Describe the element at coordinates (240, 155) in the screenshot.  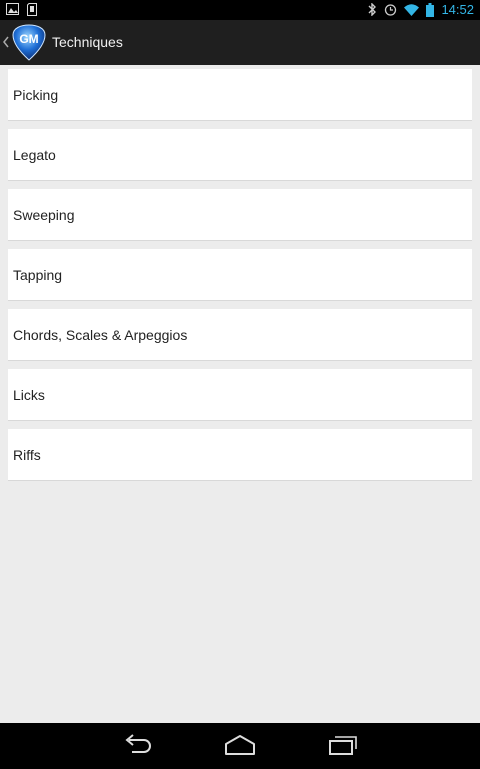
I see `list-item-legato: Legato` at that location.